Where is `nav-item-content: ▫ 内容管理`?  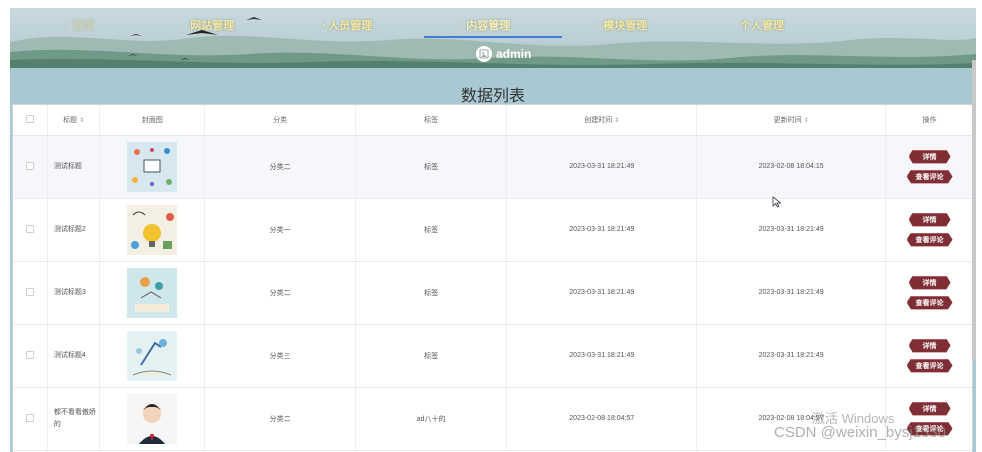
nav-item-content: ▫ 内容管理 is located at coordinates (485, 25).